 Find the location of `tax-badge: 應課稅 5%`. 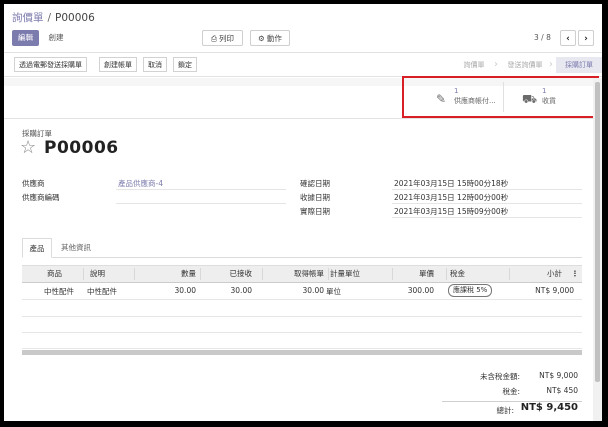

tax-badge: 應課稅 5% is located at coordinates (470, 290).